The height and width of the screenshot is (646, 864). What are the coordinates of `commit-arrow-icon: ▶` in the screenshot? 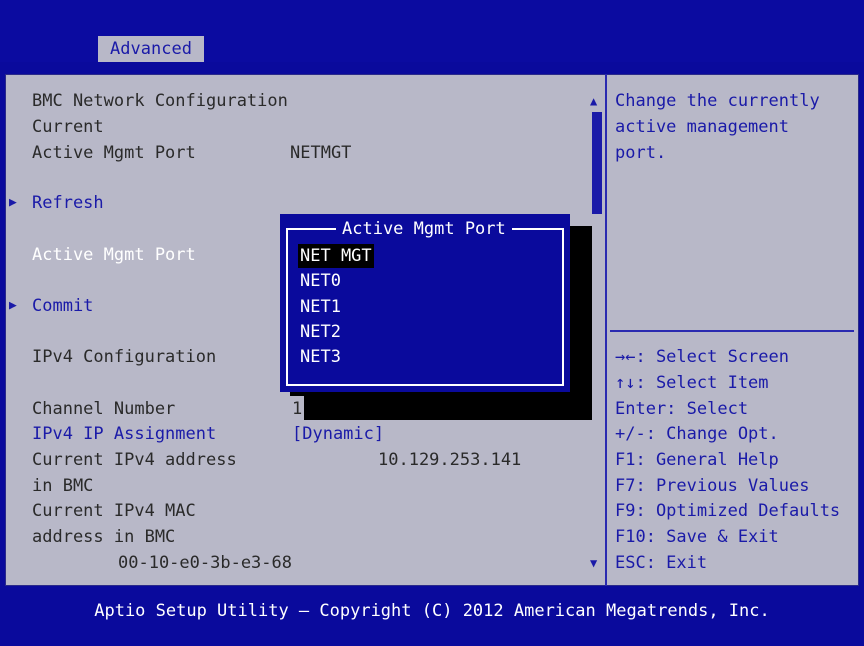 It's located at (13, 305).